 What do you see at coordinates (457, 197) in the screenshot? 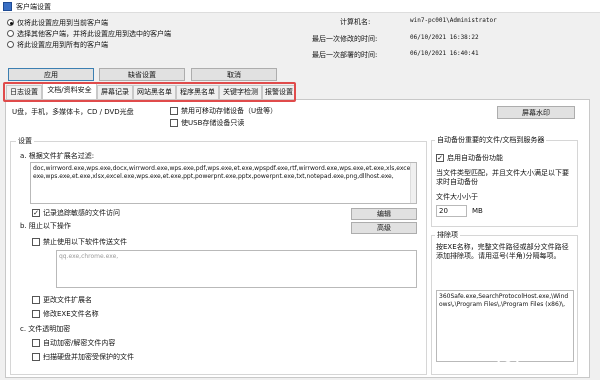
I see `file-size-label: 文件大小小于` at bounding box center [457, 197].